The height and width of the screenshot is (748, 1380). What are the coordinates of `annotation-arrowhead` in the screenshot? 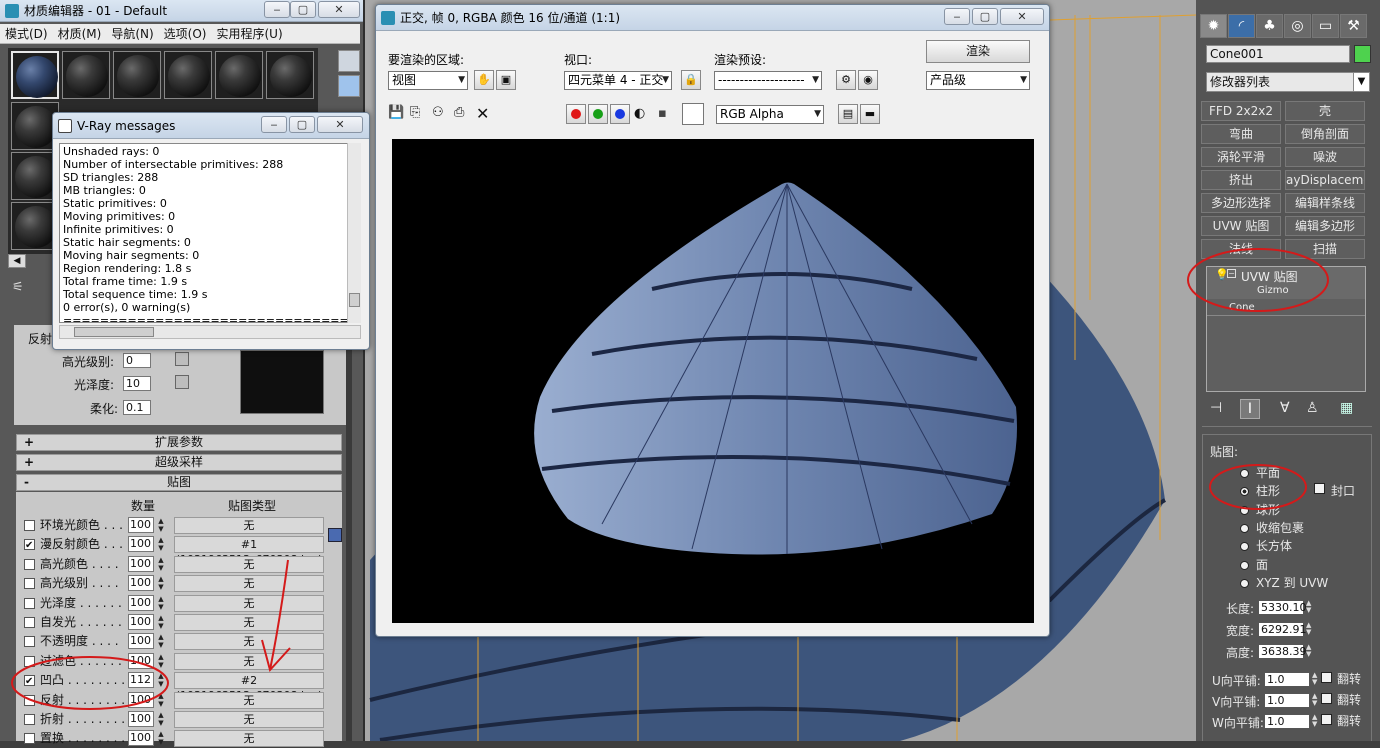 It's located at (276, 656).